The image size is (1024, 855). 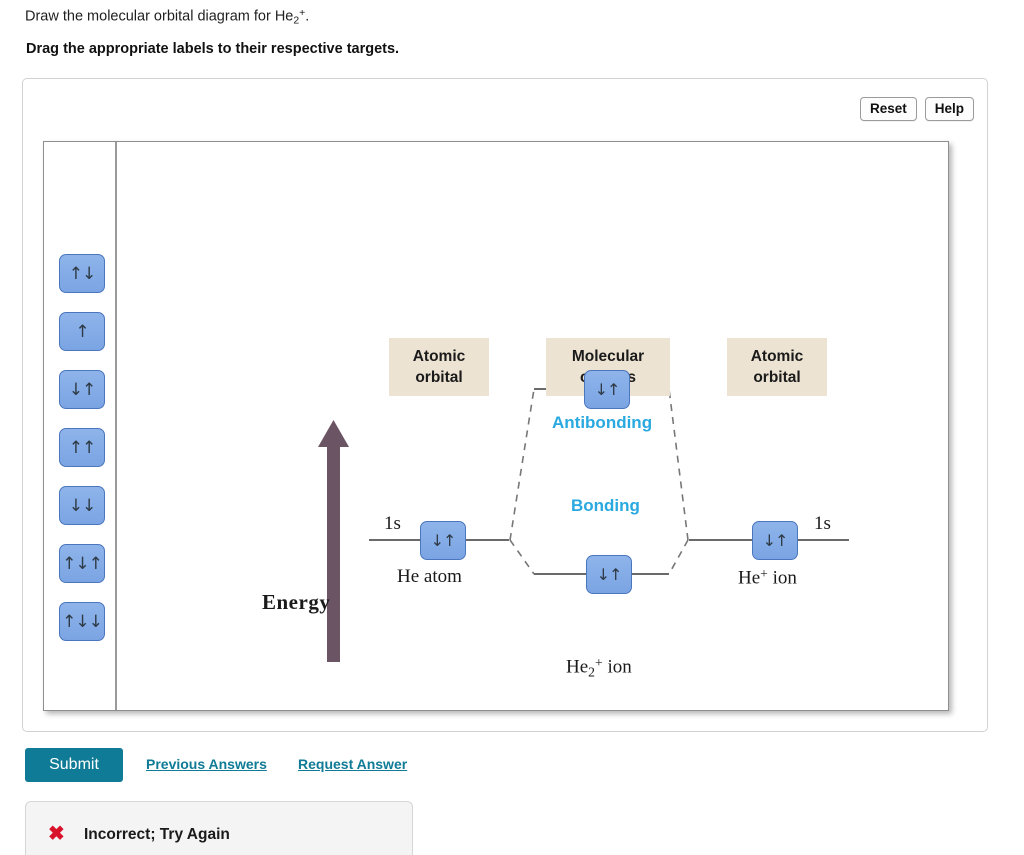 What do you see at coordinates (82, 621) in the screenshot?
I see `label-tile-up-down-down: ↑↓↓` at bounding box center [82, 621].